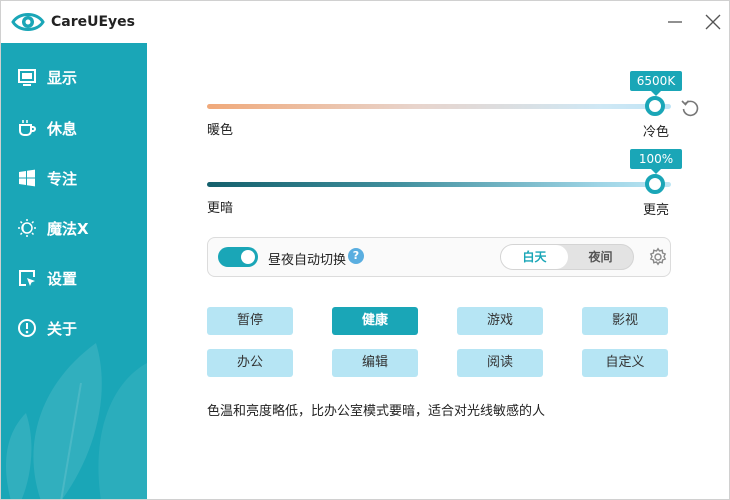 This screenshot has width=730, height=500. I want to click on reset-icon, so click(690, 108).